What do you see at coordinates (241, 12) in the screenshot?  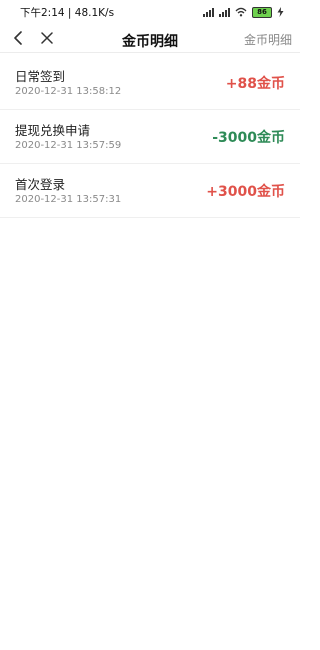 I see `wifi-icon` at bounding box center [241, 12].